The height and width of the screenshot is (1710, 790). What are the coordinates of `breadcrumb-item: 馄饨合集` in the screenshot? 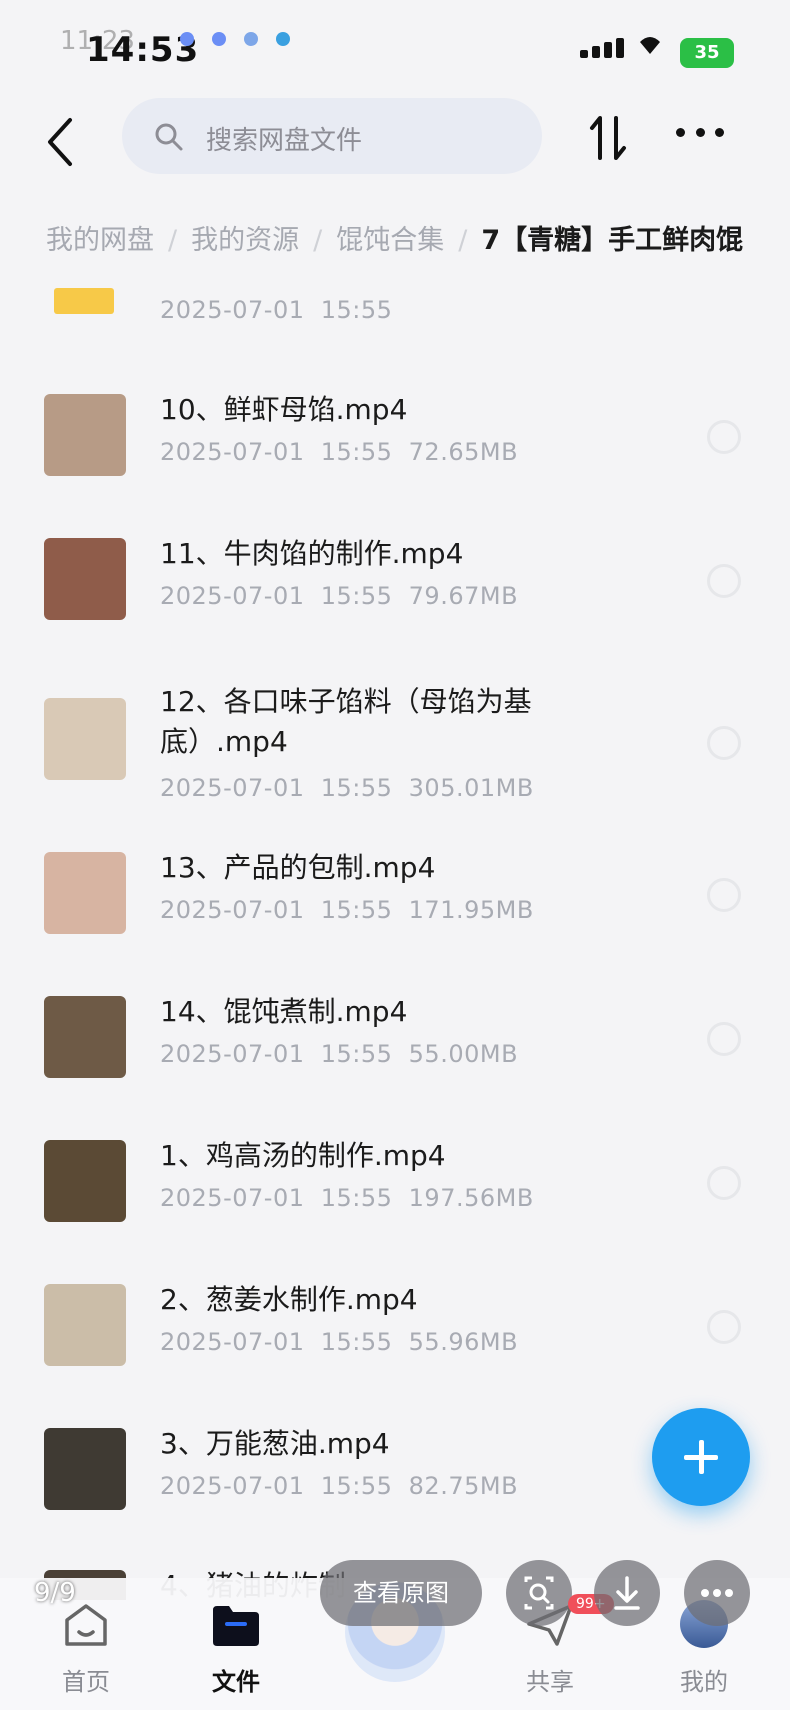 It's located at (390, 237).